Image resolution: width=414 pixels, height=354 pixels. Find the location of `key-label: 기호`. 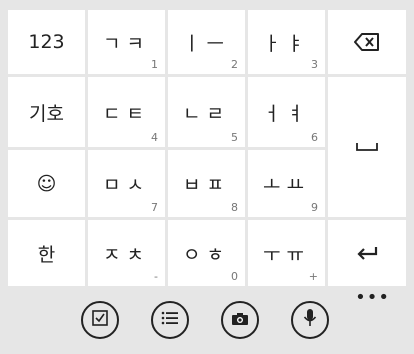

key-label: 기호 is located at coordinates (46, 113).